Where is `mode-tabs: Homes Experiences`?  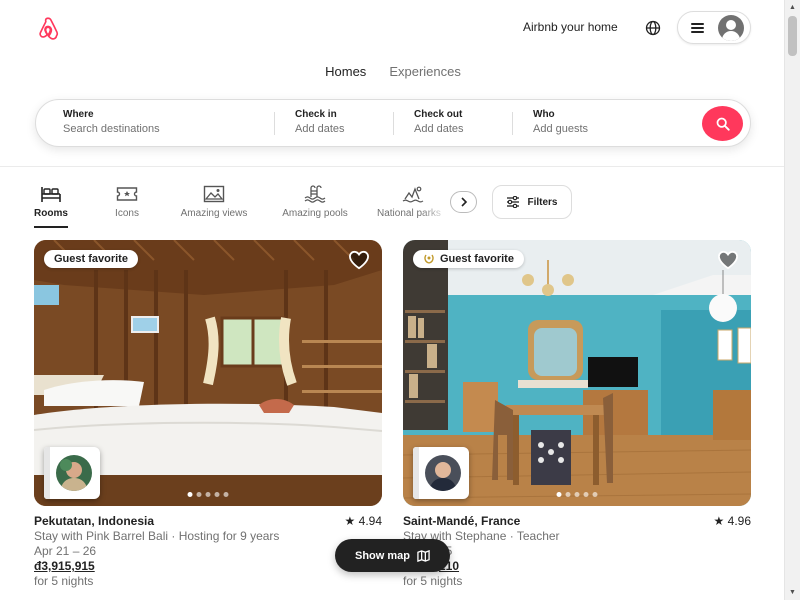
mode-tabs: Homes Experiences is located at coordinates (392, 71).